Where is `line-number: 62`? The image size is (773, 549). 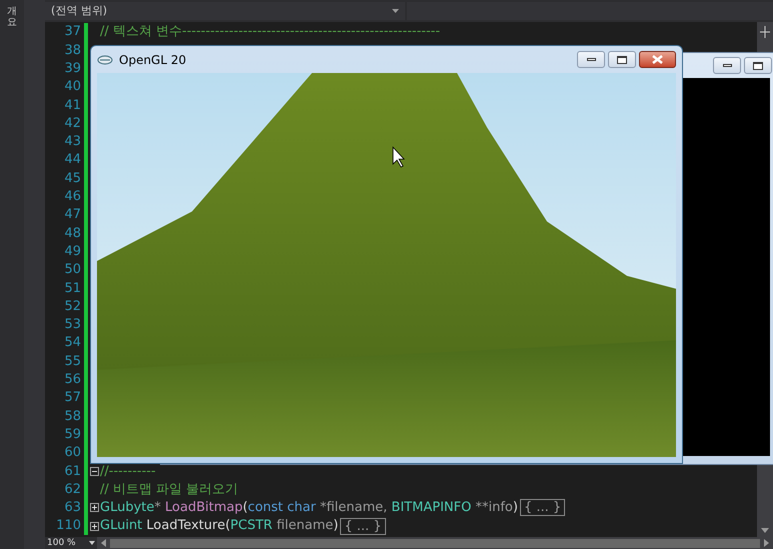
line-number: 62 is located at coordinates (72, 489).